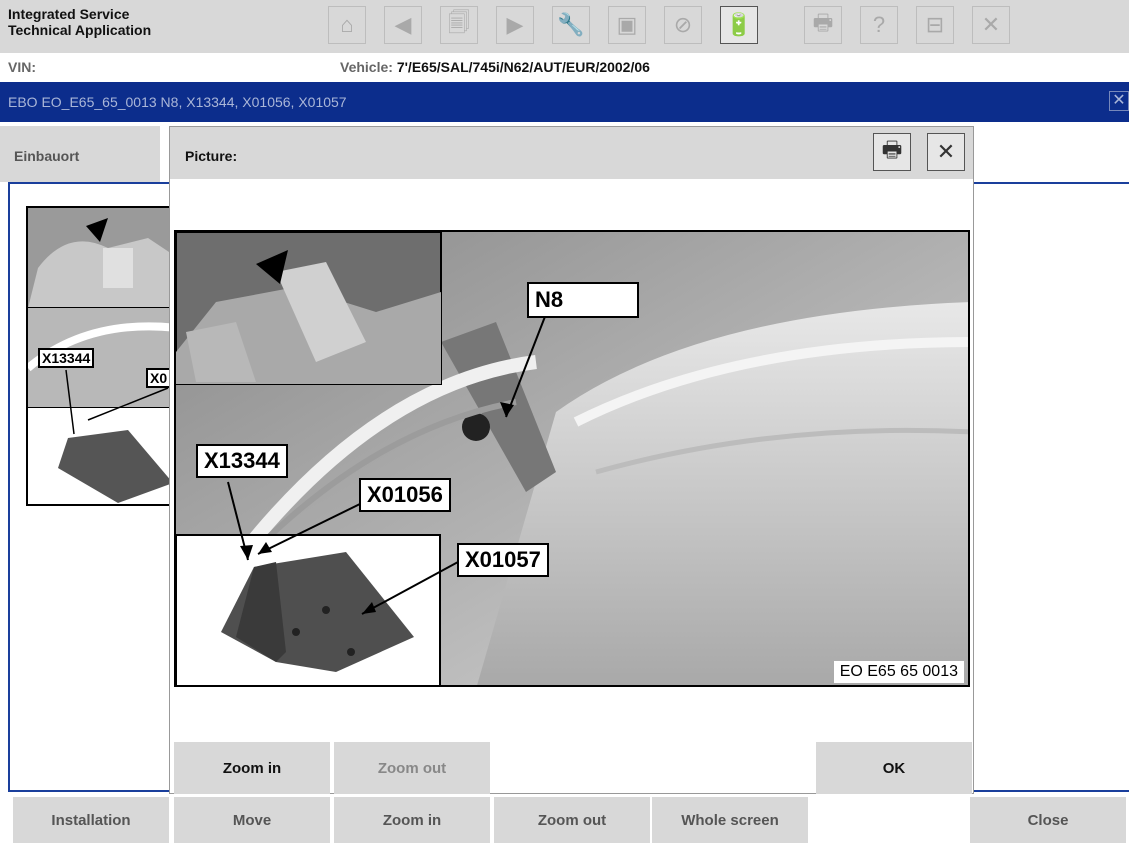  Describe the element at coordinates (242, 461) in the screenshot. I see `callout-x13344: X13344` at that location.